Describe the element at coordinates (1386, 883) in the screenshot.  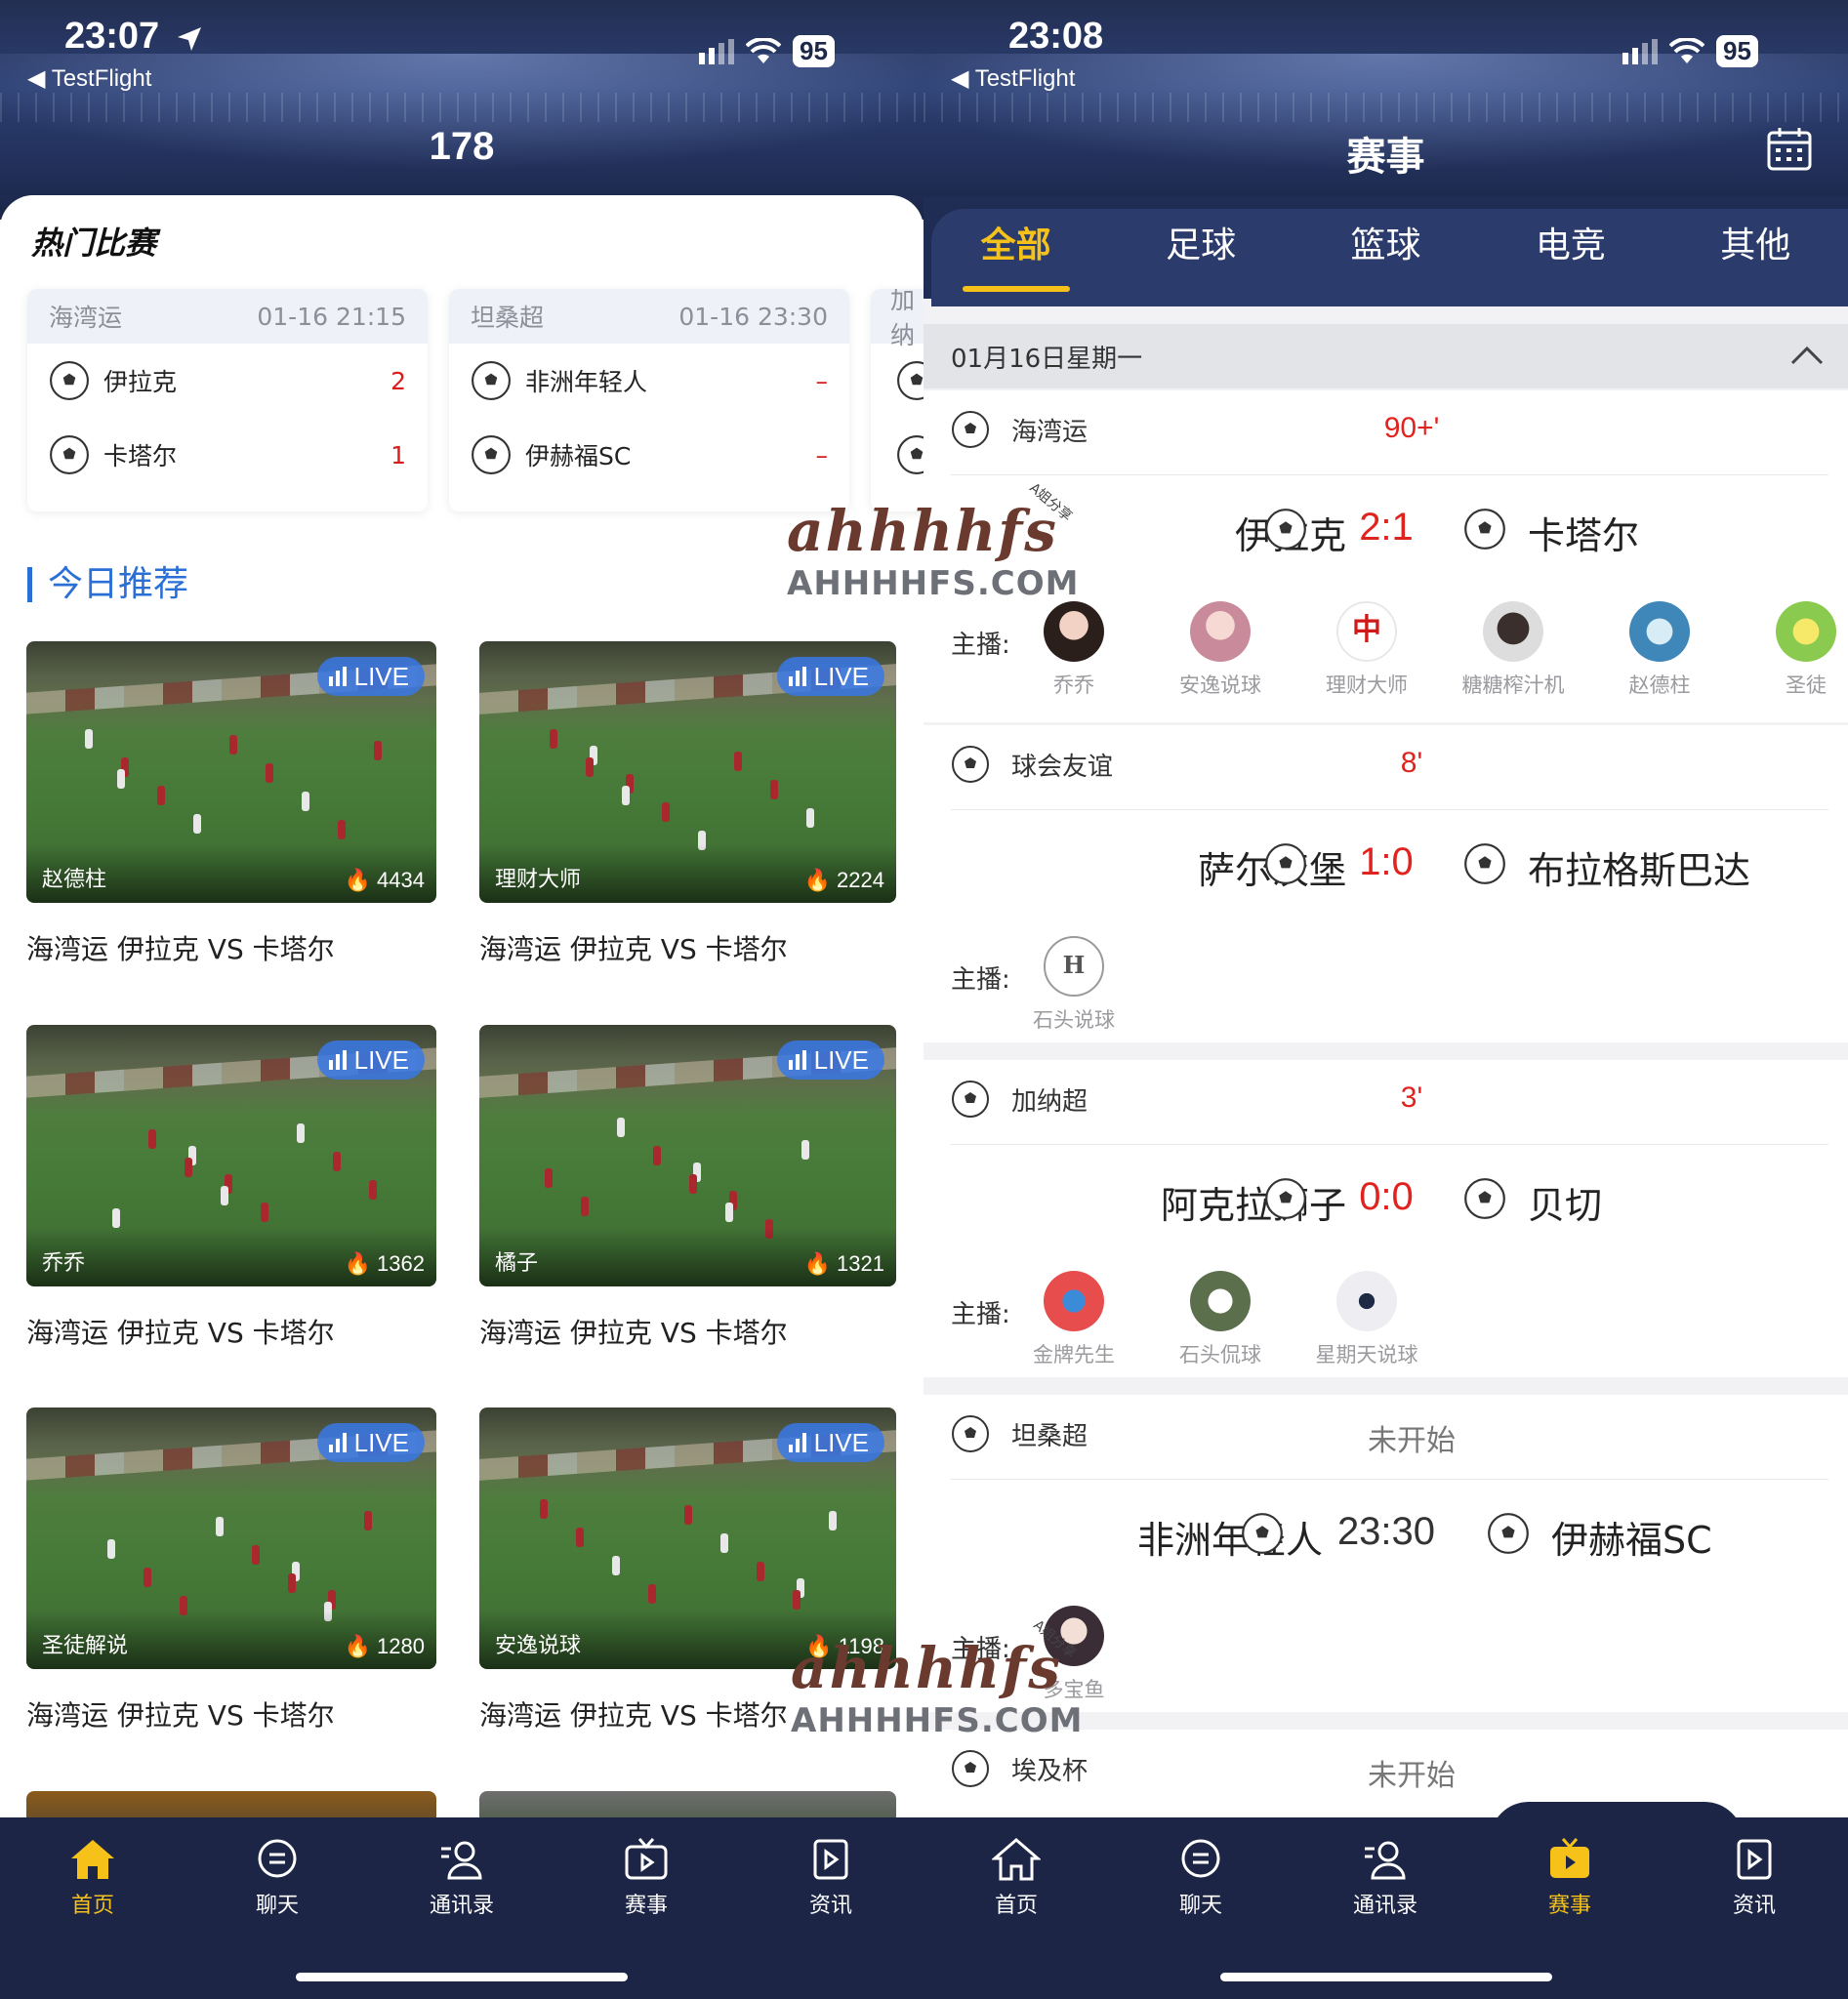
I see `match-item: 球会友谊 8' 萨尔茨堡 1:0 布拉格斯巴达 主播: H 石头说球` at that location.